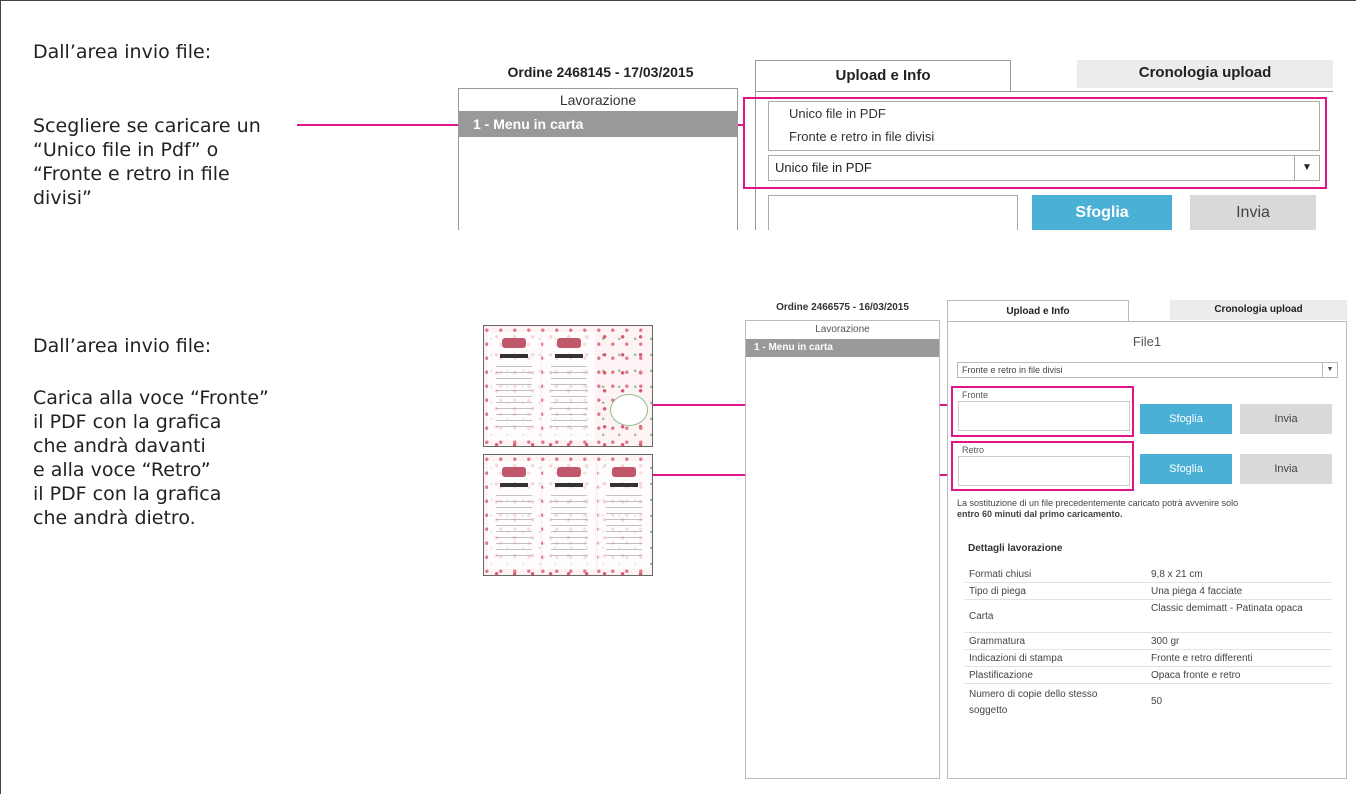  Describe the element at coordinates (1147, 370) in the screenshot. I see `section2-file-type-select: Fronte e retro in file divisi ▼` at that location.